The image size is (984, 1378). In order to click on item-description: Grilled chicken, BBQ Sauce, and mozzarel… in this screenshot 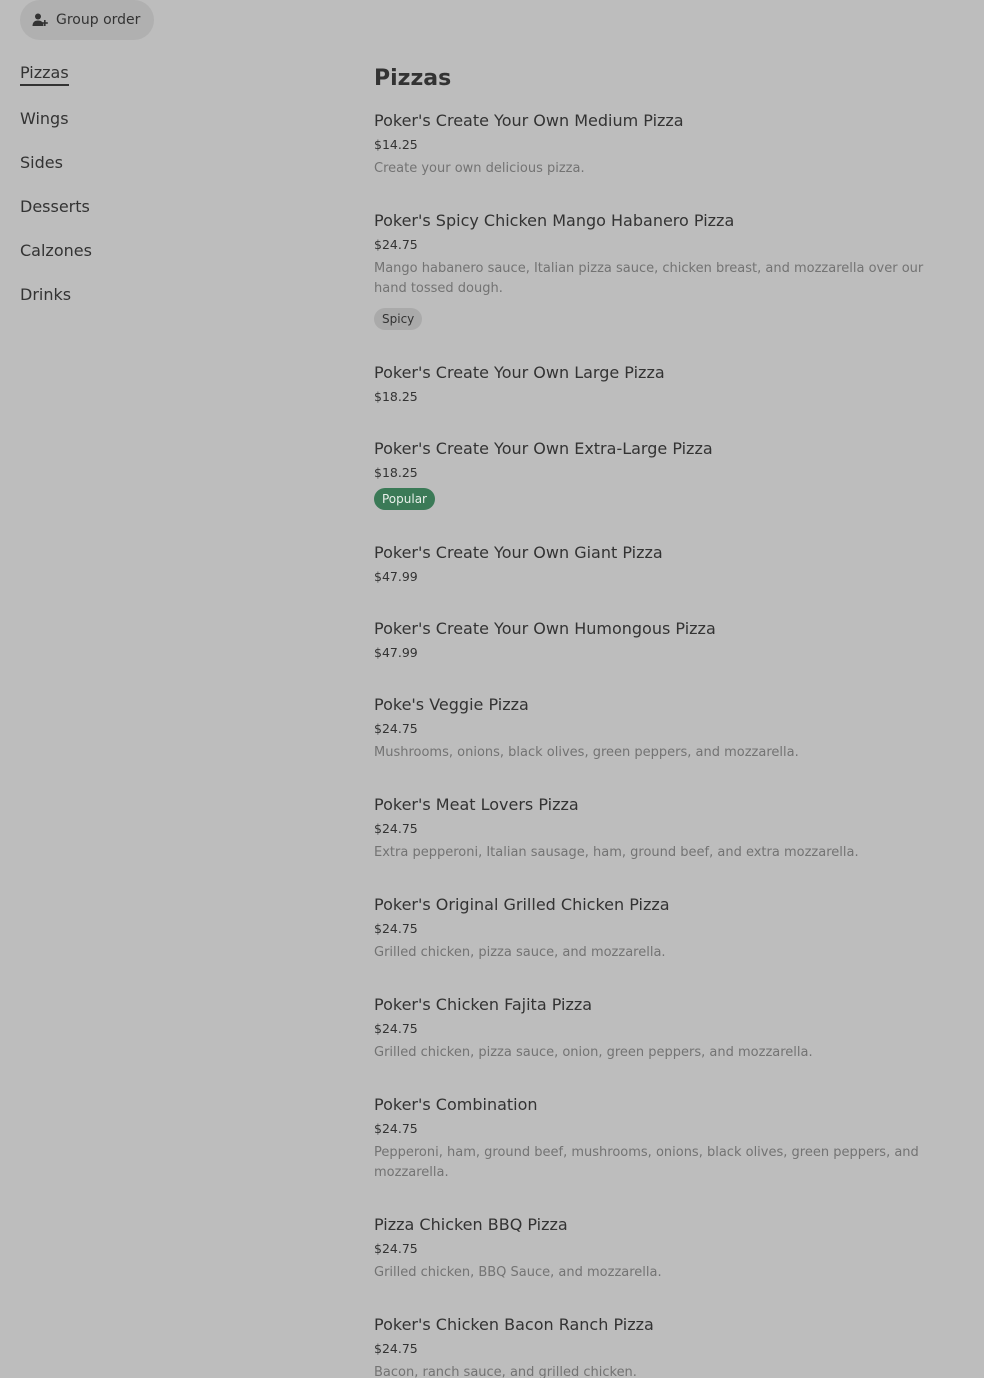, I will do `click(518, 1272)`.